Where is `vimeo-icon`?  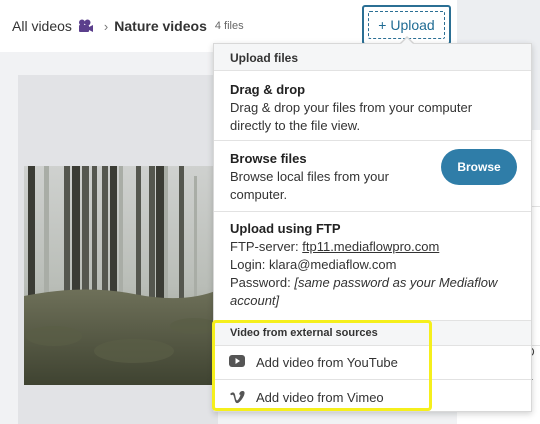
vimeo-icon is located at coordinates (237, 397).